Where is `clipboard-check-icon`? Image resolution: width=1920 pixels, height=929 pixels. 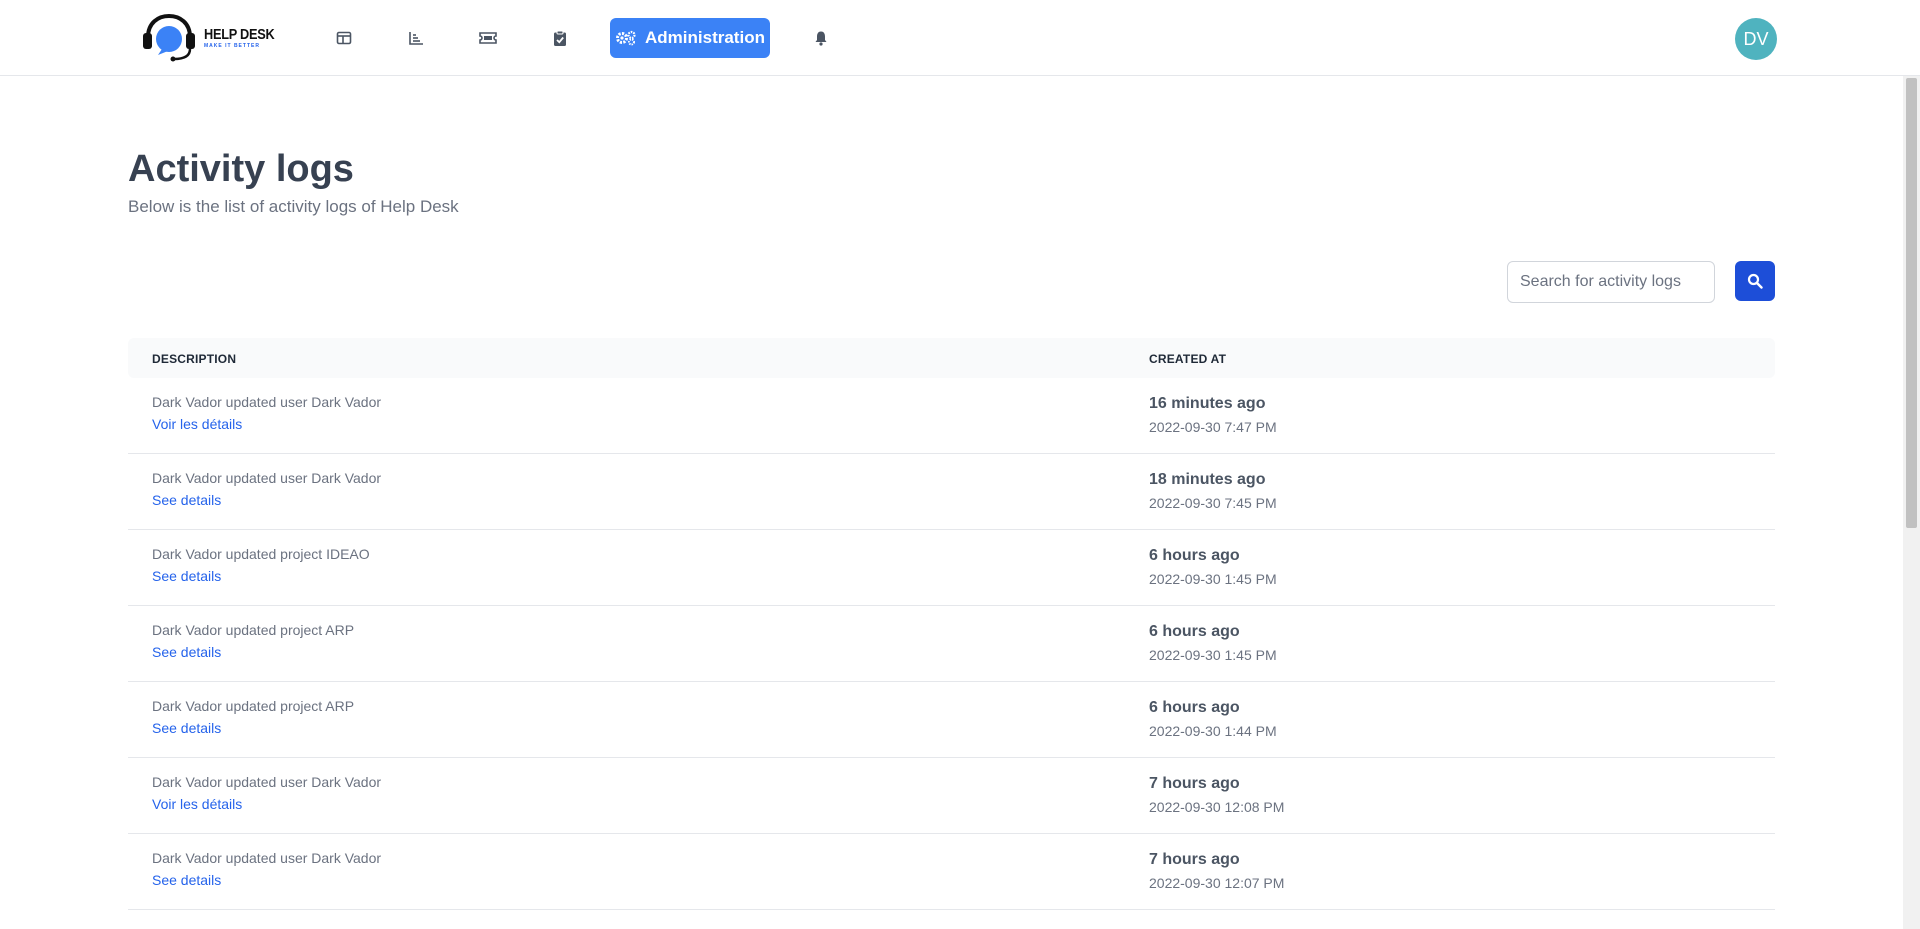
clipboard-check-icon is located at coordinates (560, 38).